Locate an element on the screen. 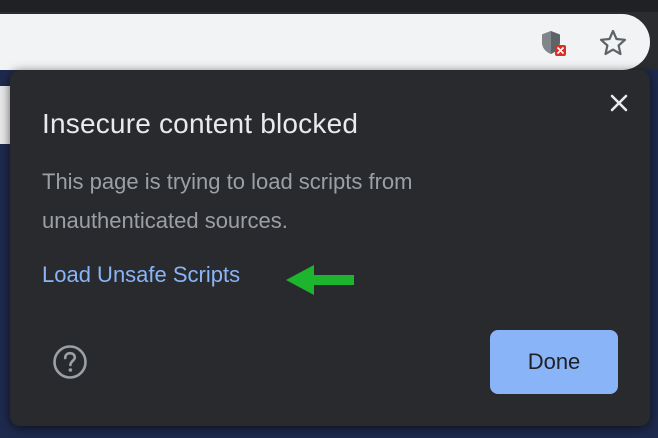 Image resolution: width=658 pixels, height=438 pixels. done-button: Done is located at coordinates (554, 362).